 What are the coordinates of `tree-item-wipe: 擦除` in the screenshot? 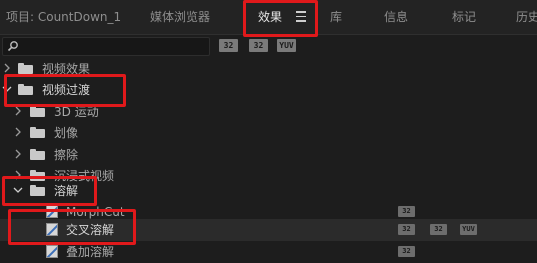 It's located at (268, 155).